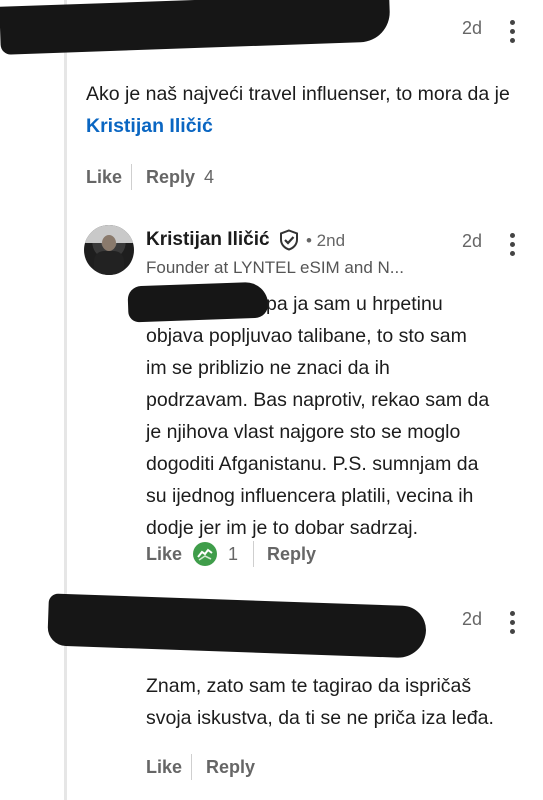 The image size is (543, 800). I want to click on connection-degree: • 2nd, so click(326, 240).